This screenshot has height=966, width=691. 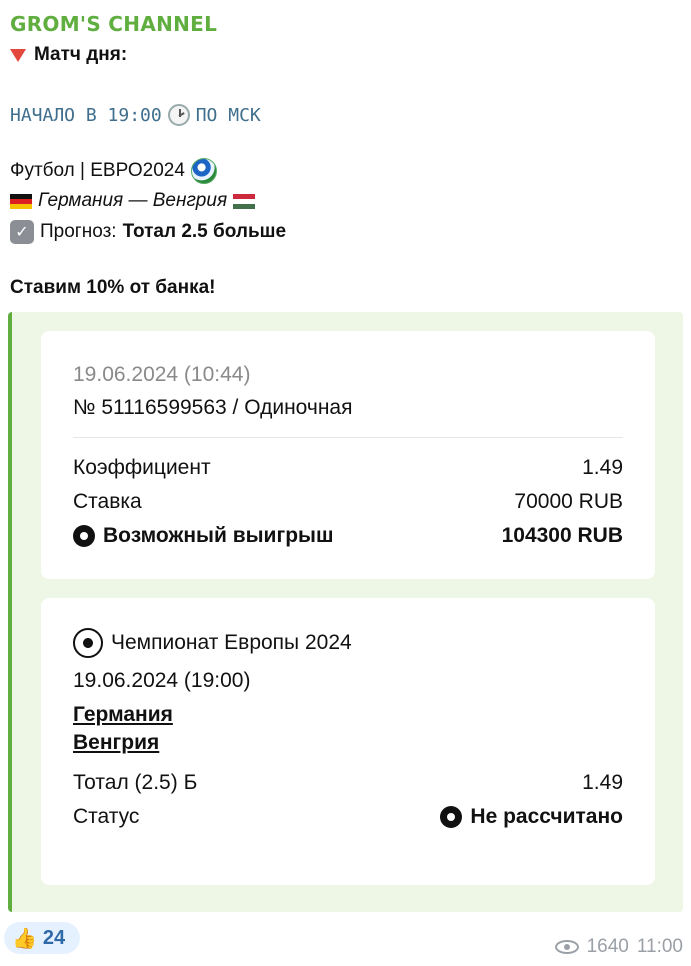 I want to click on germany-flag-icon, so click(x=21, y=201).